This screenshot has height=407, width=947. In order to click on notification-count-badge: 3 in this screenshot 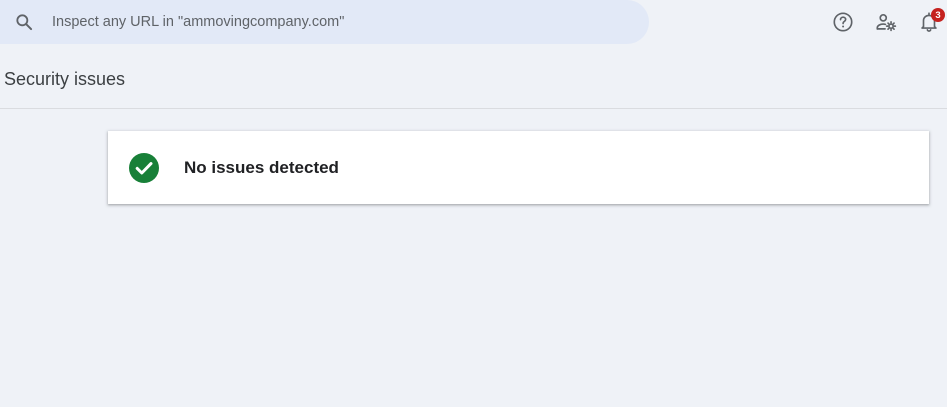, I will do `click(938, 15)`.